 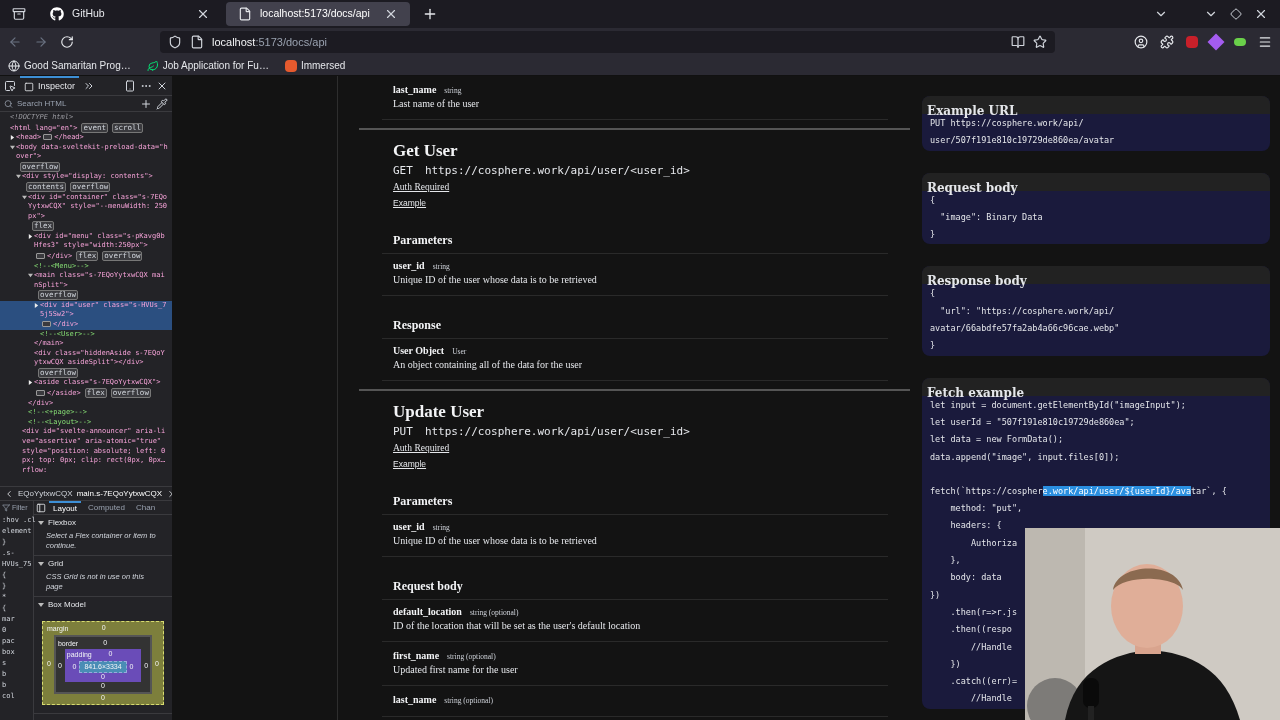 I want to click on search-icon, so click(x=8, y=103).